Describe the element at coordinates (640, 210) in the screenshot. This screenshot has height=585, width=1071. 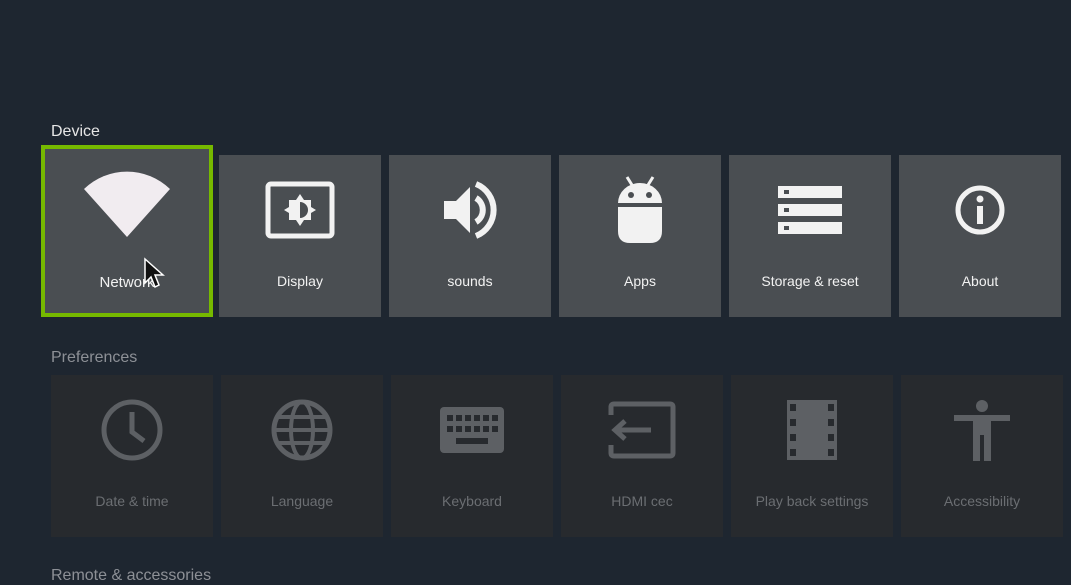
I see `android-icon` at that location.